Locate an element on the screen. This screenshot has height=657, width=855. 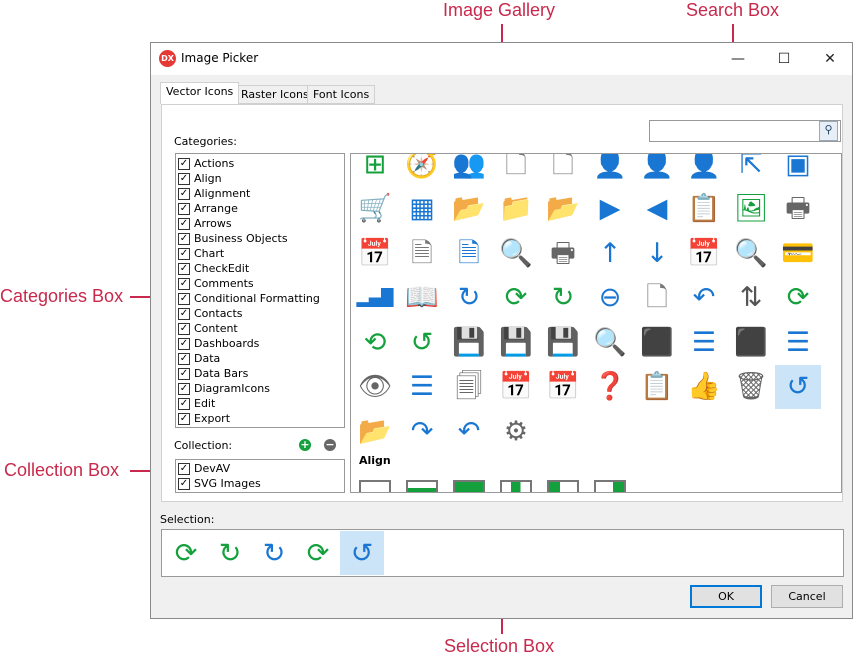
tab-vector-icons: Vector Icons is located at coordinates (200, 93).